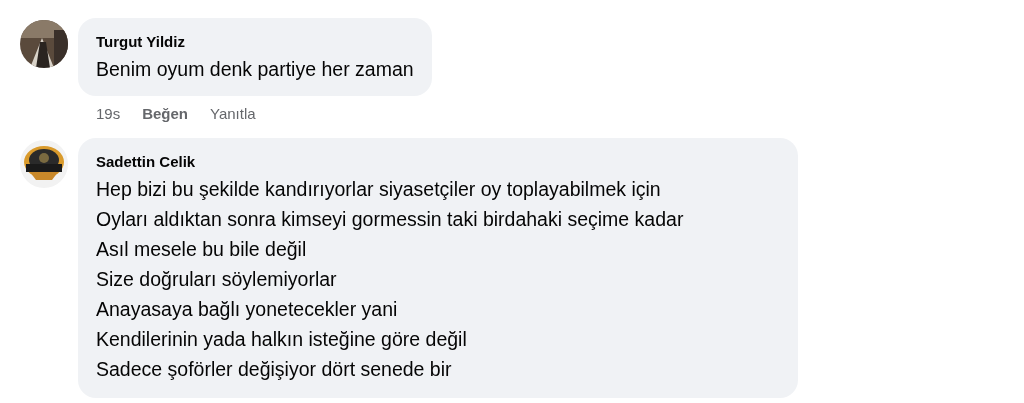 Image resolution: width=1024 pixels, height=403 pixels. Describe the element at coordinates (108, 113) in the screenshot. I see `comment-time: 19s` at that location.